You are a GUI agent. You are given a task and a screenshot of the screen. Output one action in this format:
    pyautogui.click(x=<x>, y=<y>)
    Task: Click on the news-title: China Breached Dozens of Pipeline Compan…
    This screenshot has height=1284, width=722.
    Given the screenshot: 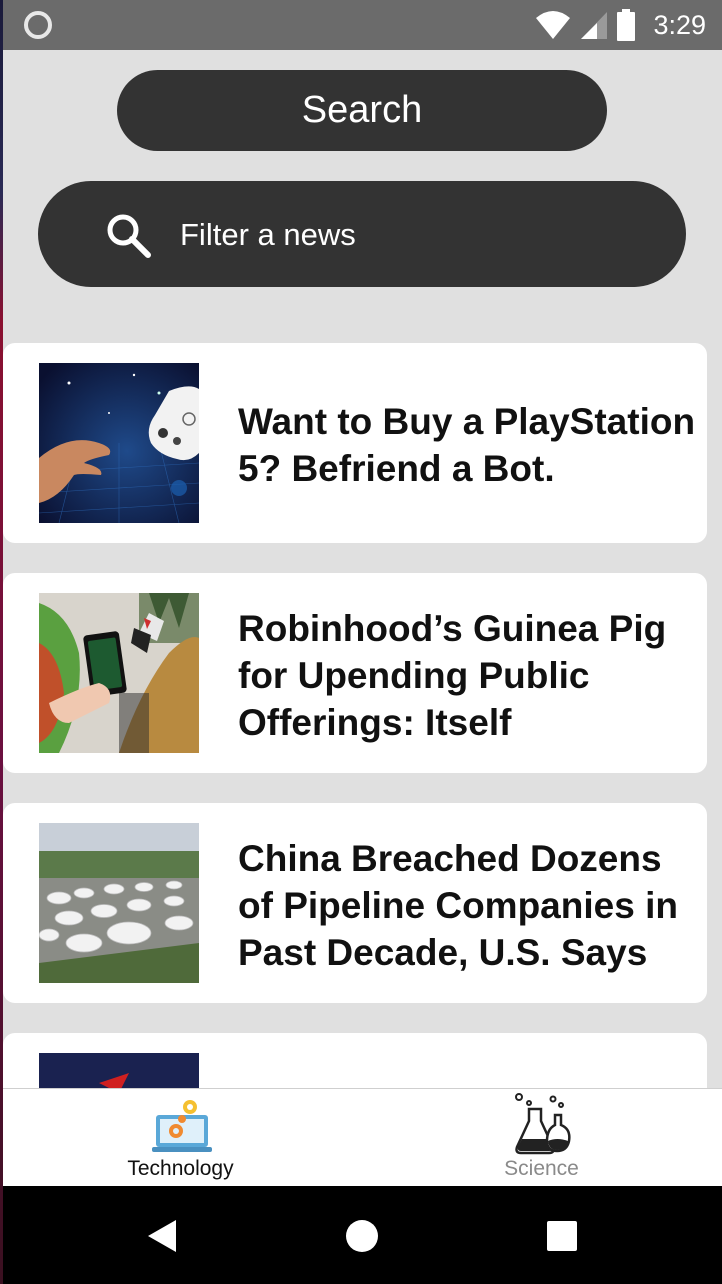 What is the action you would take?
    pyautogui.click(x=458, y=905)
    